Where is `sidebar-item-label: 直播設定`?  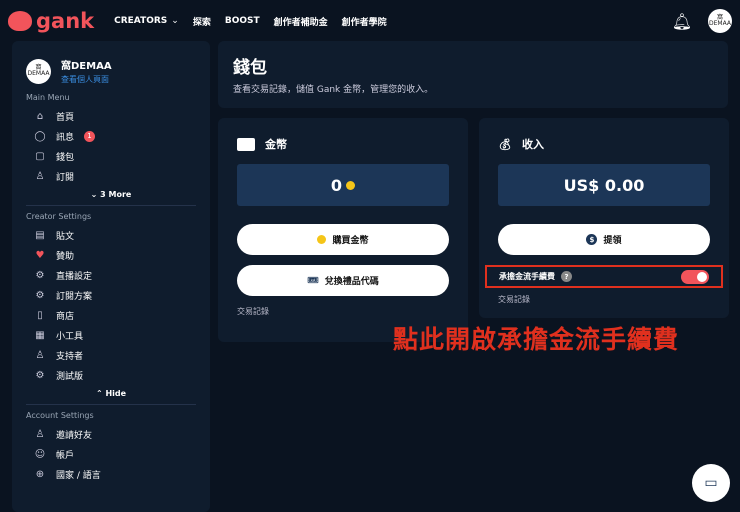
sidebar-item-label: 直播設定 is located at coordinates (74, 276).